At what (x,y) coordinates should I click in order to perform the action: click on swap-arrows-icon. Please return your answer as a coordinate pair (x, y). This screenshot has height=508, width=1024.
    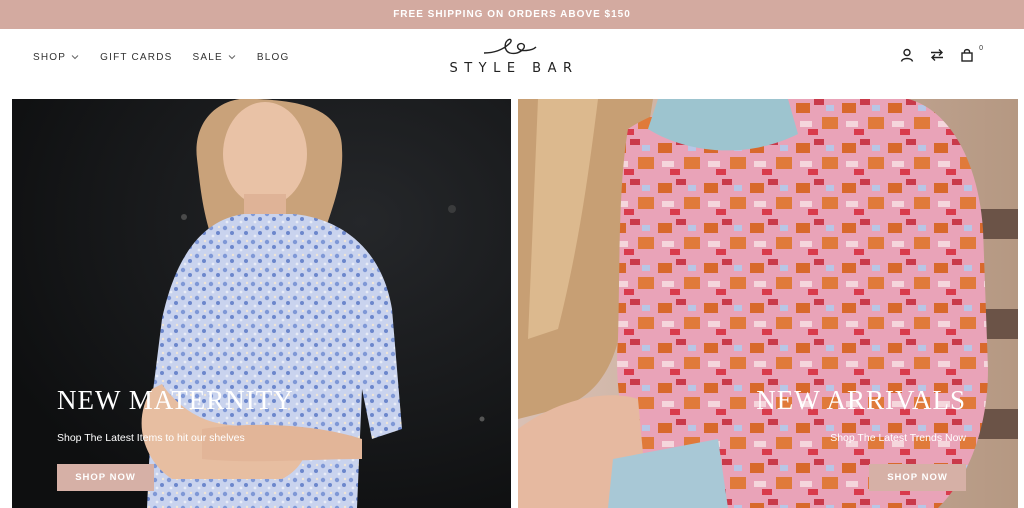
    Looking at the image, I should click on (937, 55).